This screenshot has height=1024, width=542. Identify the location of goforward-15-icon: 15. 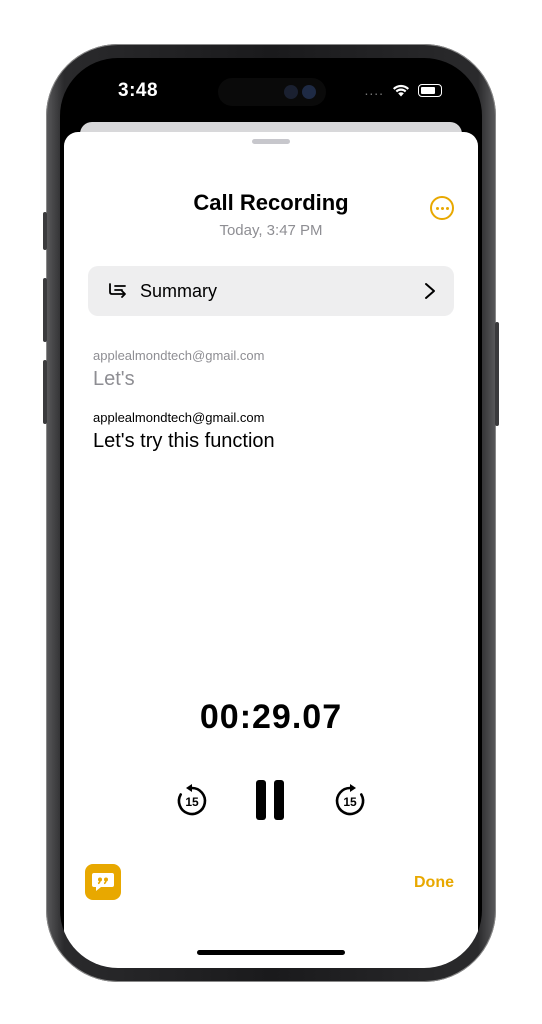
(350, 802).